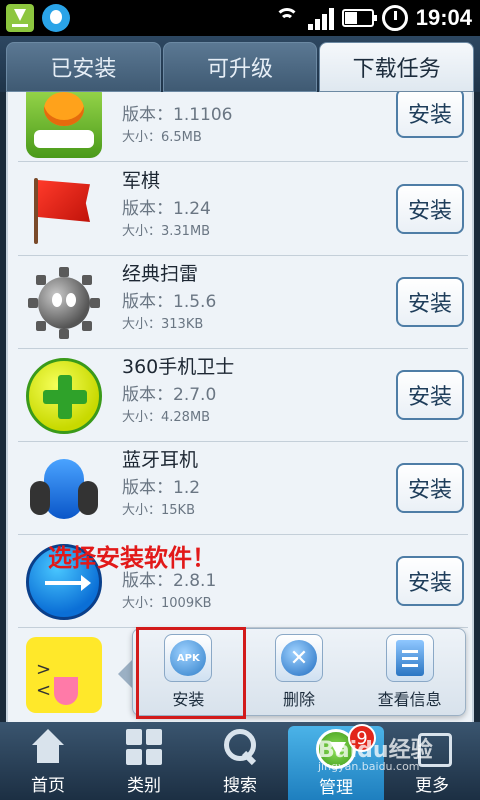 The height and width of the screenshot is (800, 480). Describe the element at coordinates (409, 699) in the screenshot. I see `popup-info-label: 查看信息` at that location.